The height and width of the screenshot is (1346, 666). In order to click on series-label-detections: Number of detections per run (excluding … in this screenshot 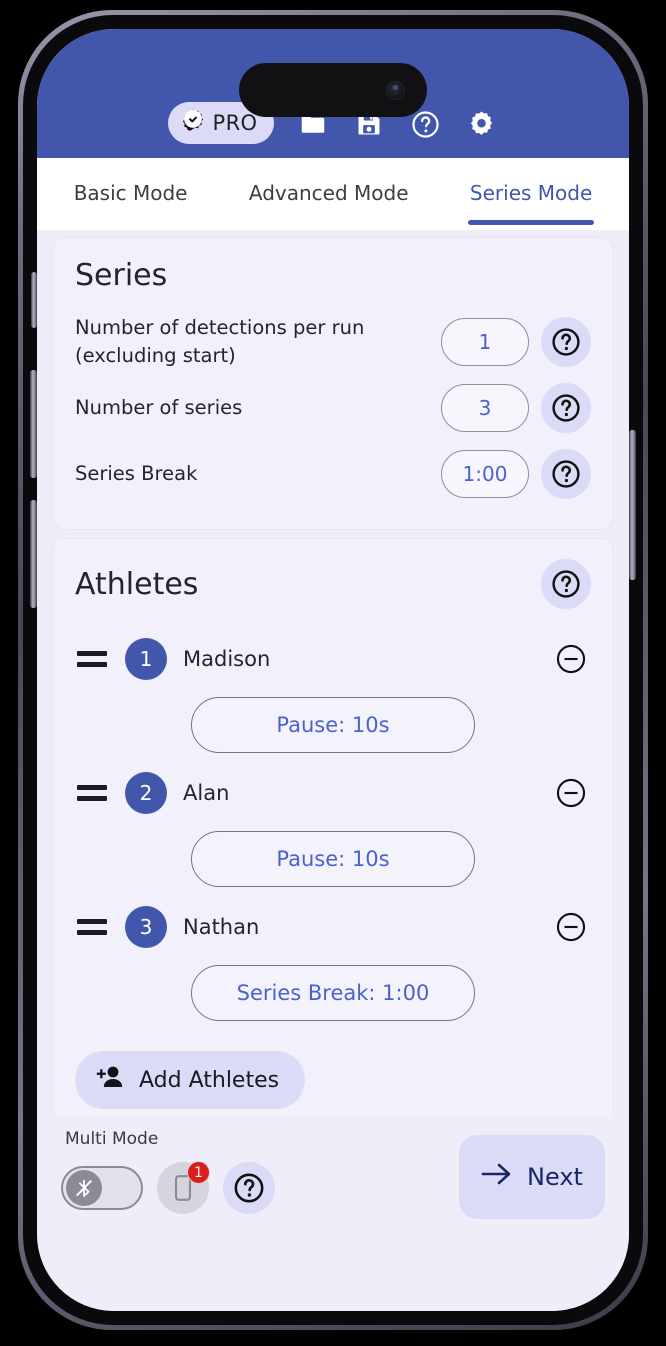, I will do `click(220, 341)`.